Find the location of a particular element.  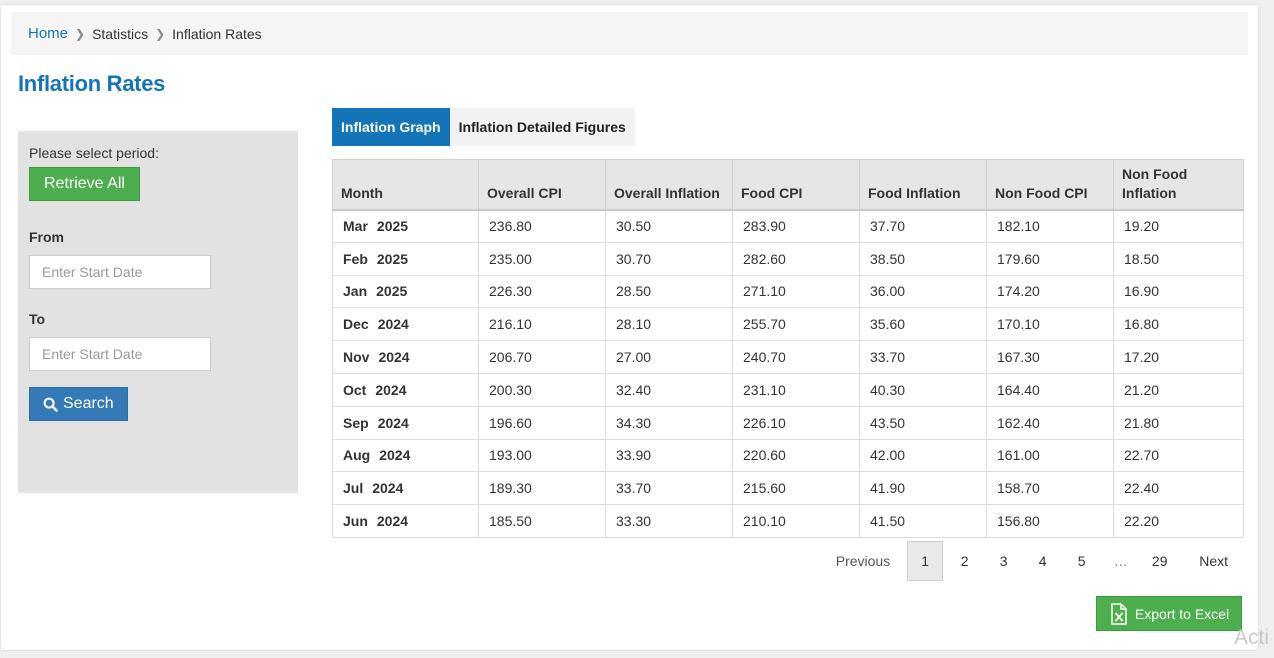

table-row: Oct 2024 200.30 32.40 231.10 40.30 164.40 21.20 is located at coordinates (788, 389).